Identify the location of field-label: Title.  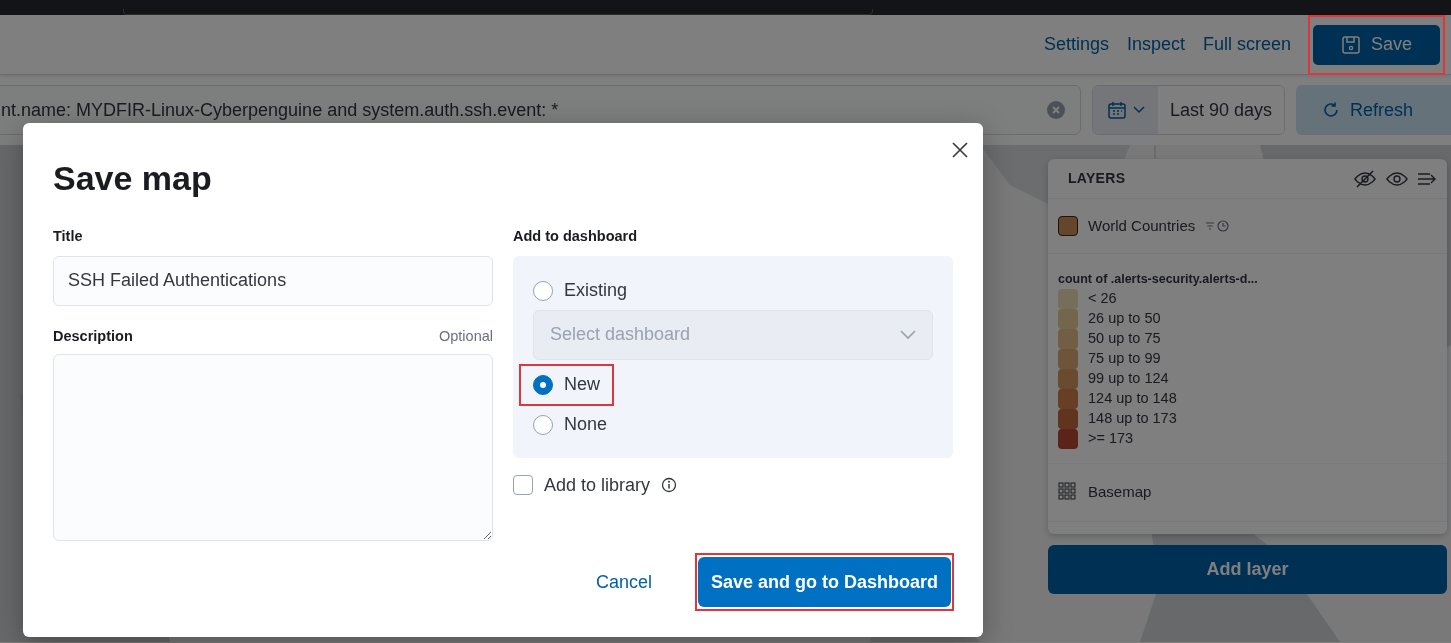
(68, 236).